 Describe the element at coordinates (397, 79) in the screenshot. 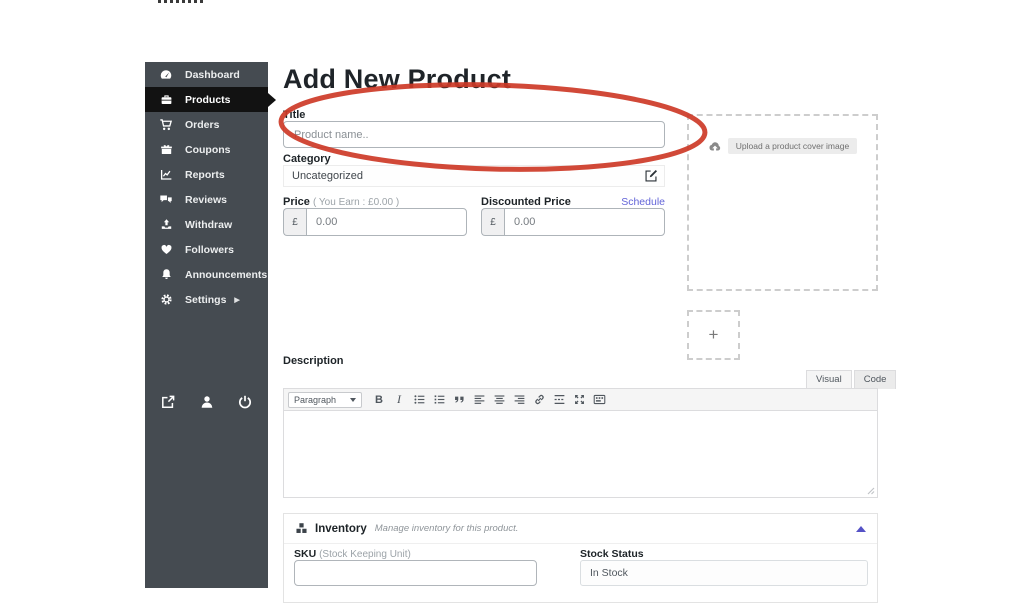

I see `page-title: Add New Product` at that location.